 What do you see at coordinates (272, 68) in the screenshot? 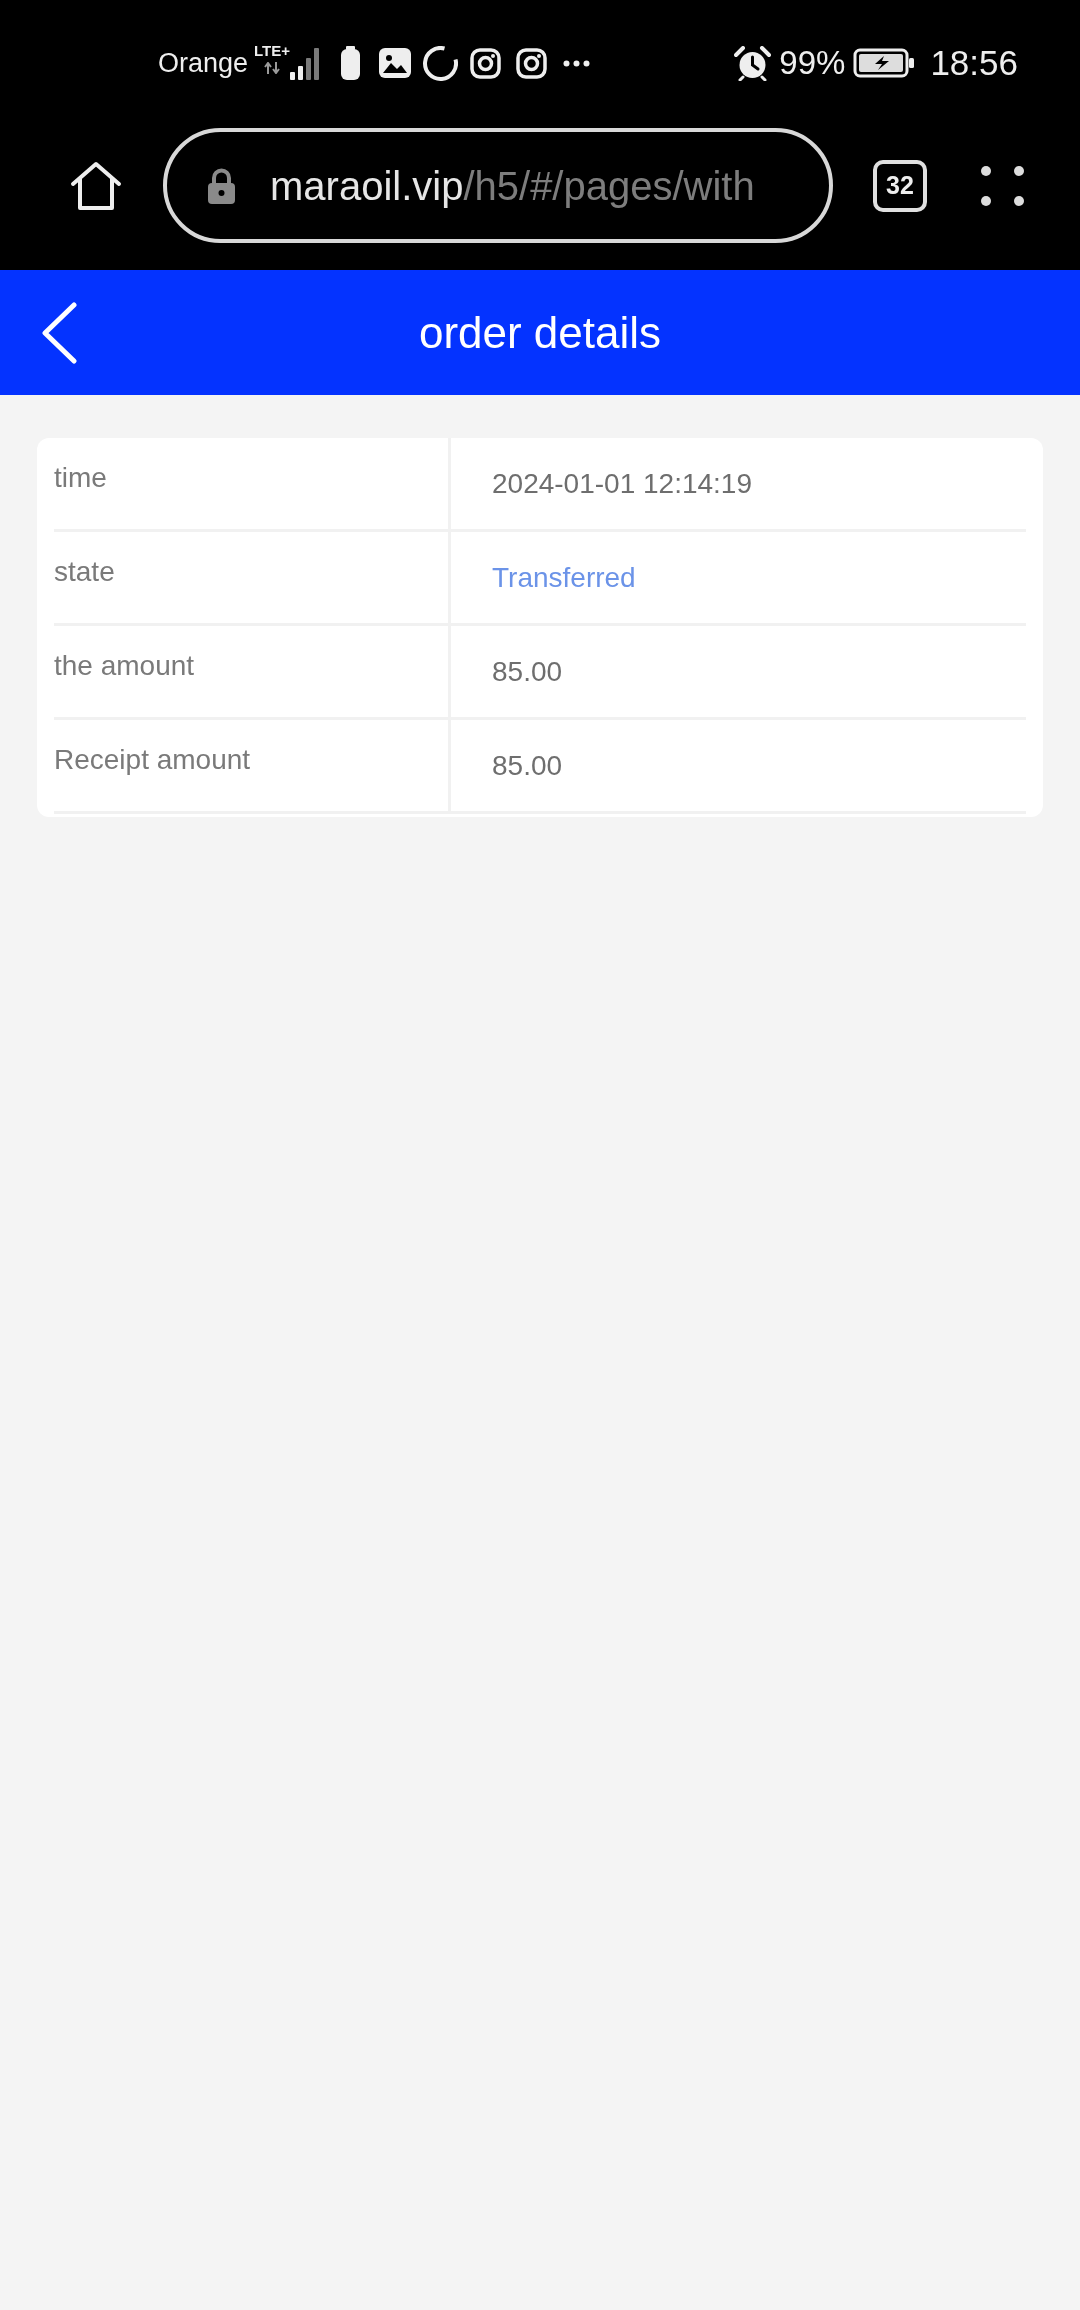
I see `data-arrows-icon` at bounding box center [272, 68].